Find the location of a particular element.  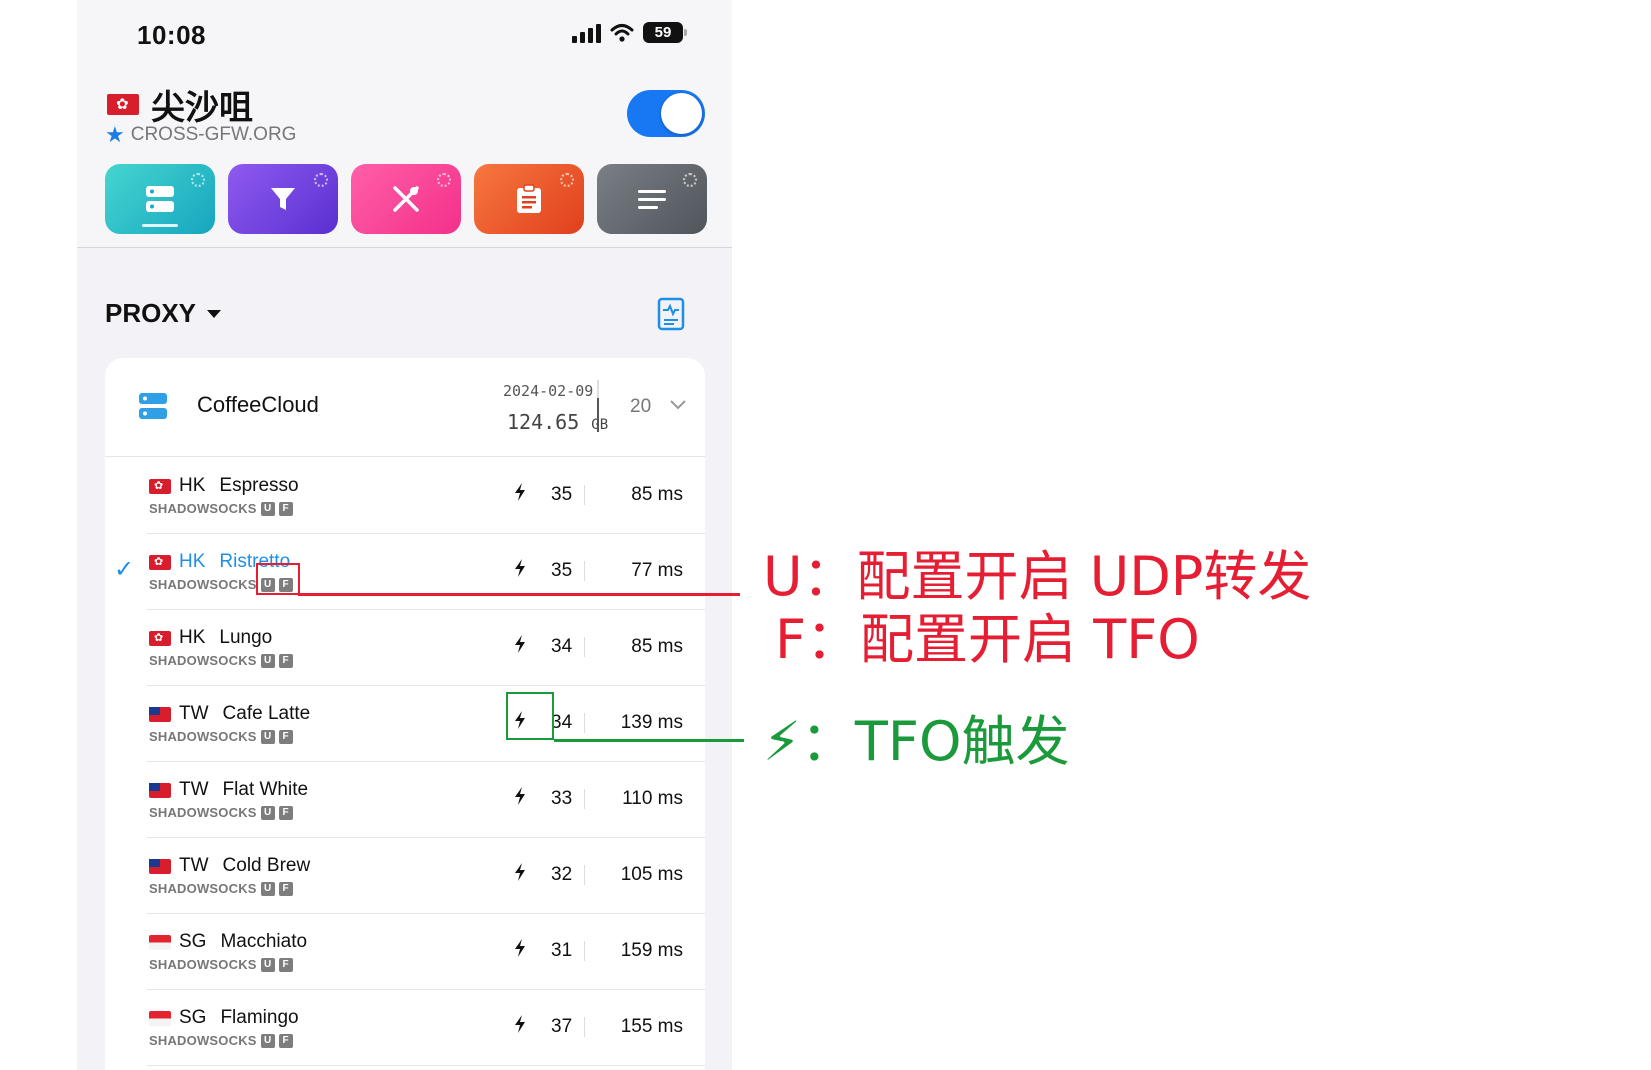

tile-servers is located at coordinates (160, 199).